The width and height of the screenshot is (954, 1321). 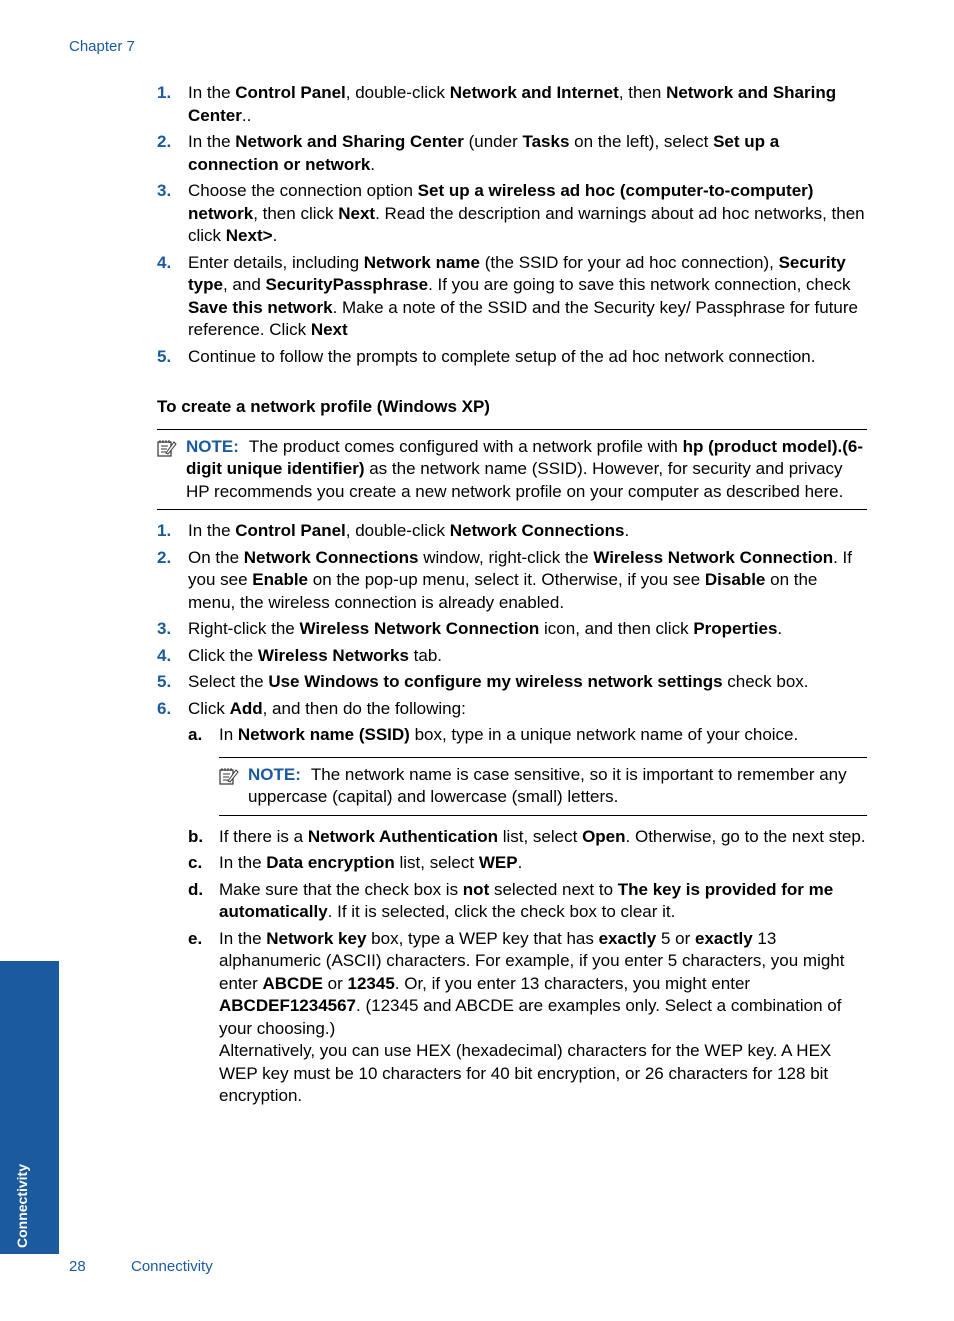 What do you see at coordinates (172, 1266) in the screenshot?
I see `footer-section: Connectivity` at bounding box center [172, 1266].